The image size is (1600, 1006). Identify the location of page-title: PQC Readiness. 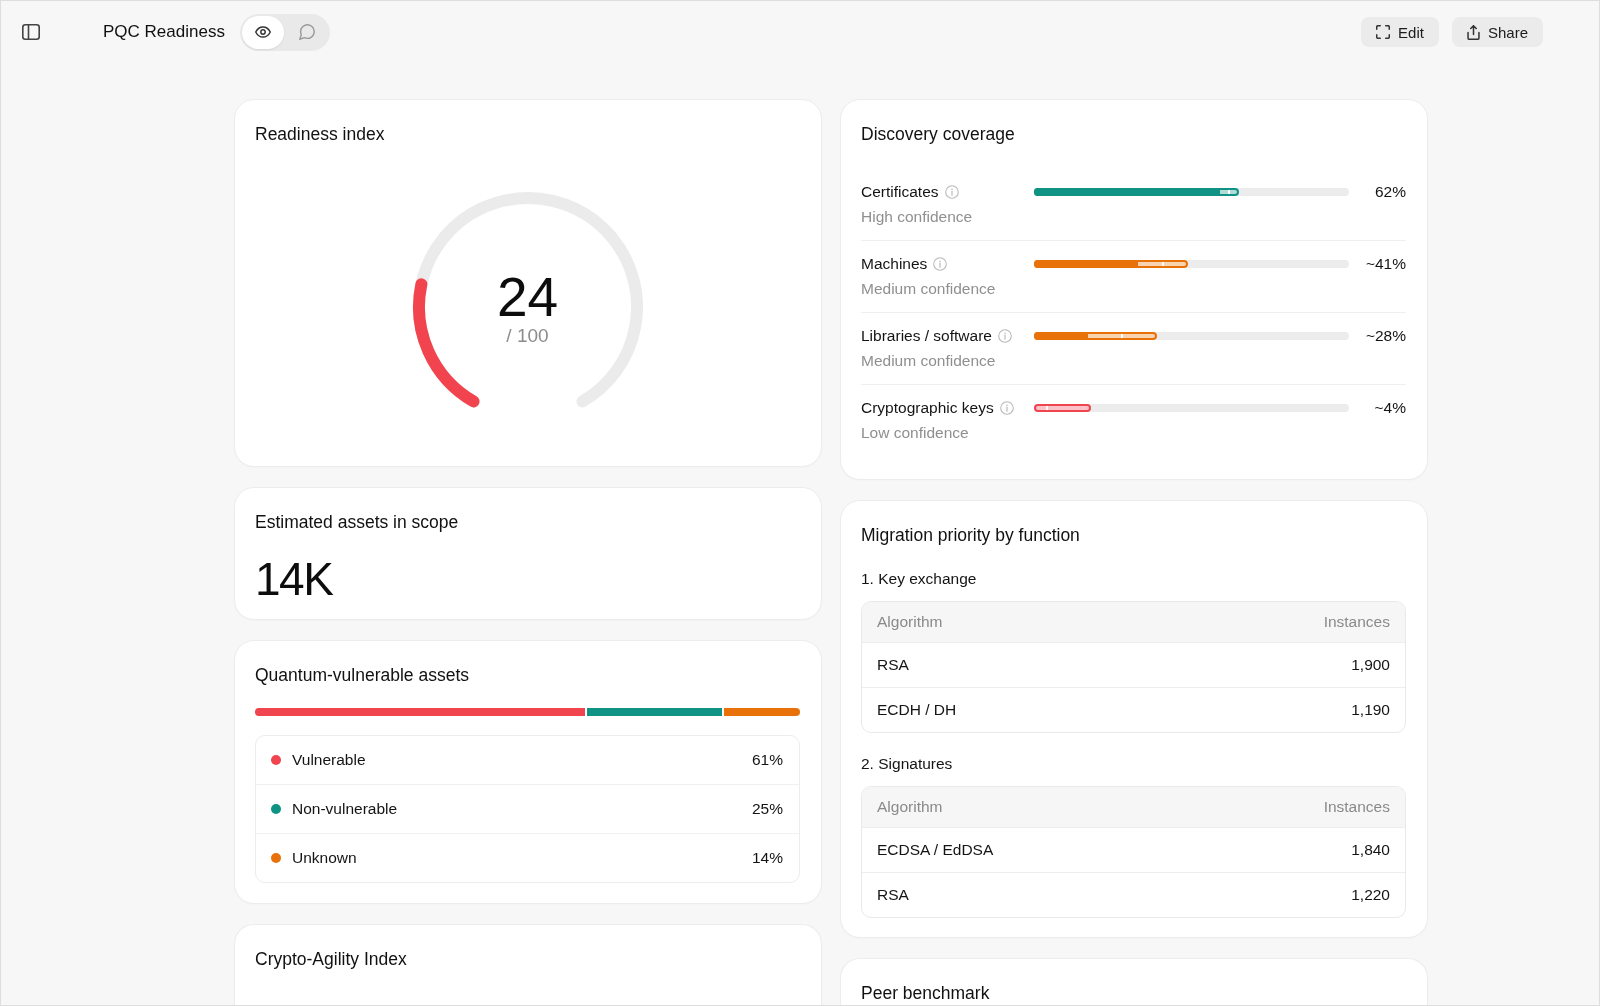
(164, 32).